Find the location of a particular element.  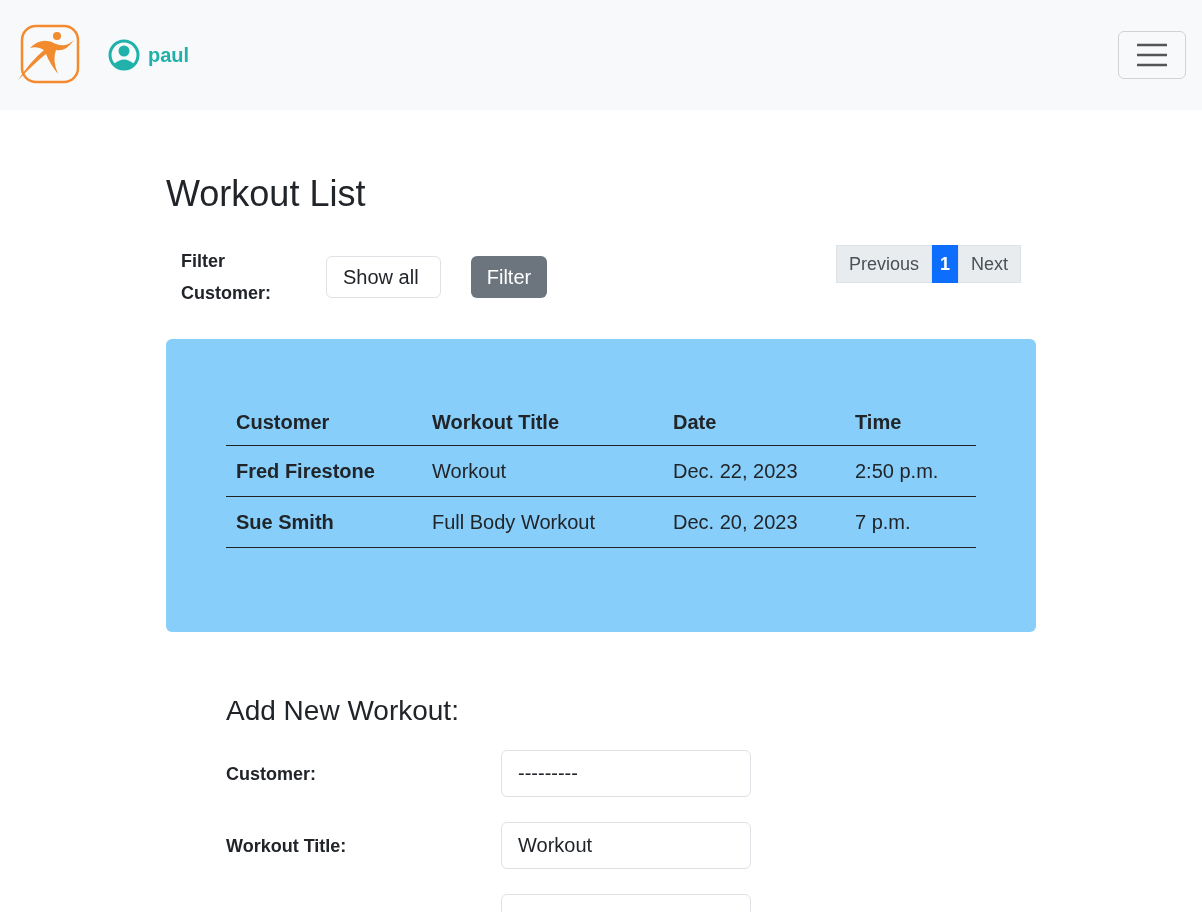

input-field: --------- is located at coordinates (626, 773).